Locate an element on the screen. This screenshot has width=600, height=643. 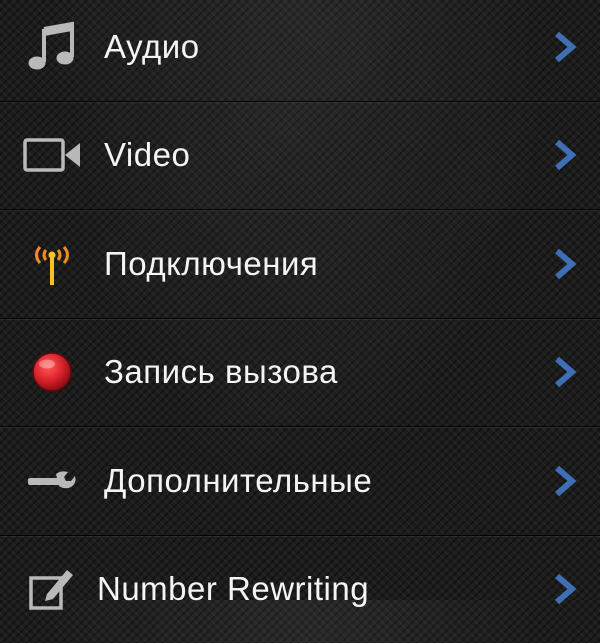
menu-item-label: Number Rewriting is located at coordinates (348, 589).